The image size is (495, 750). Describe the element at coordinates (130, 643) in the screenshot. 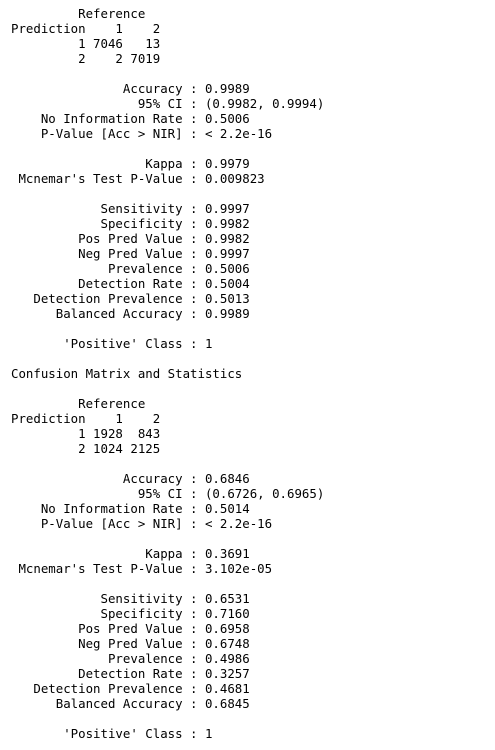

I see `console-line: Neg Pred Value : 0.6748` at that location.